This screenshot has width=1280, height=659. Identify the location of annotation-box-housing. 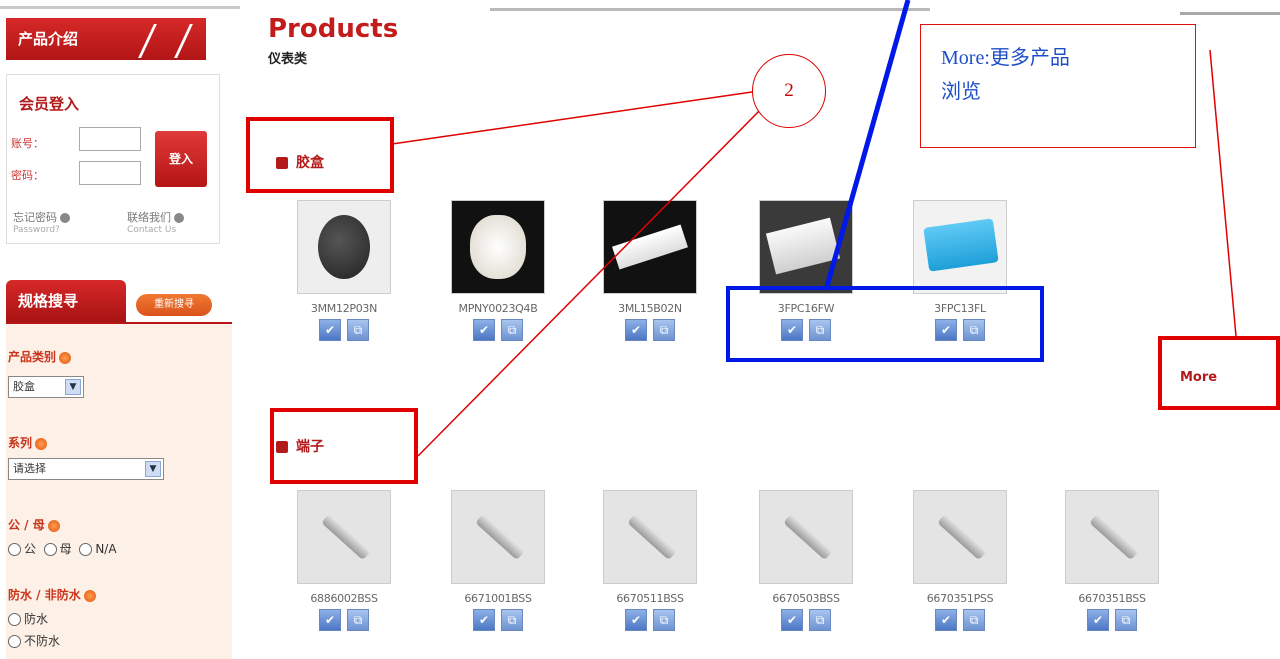
(320, 155).